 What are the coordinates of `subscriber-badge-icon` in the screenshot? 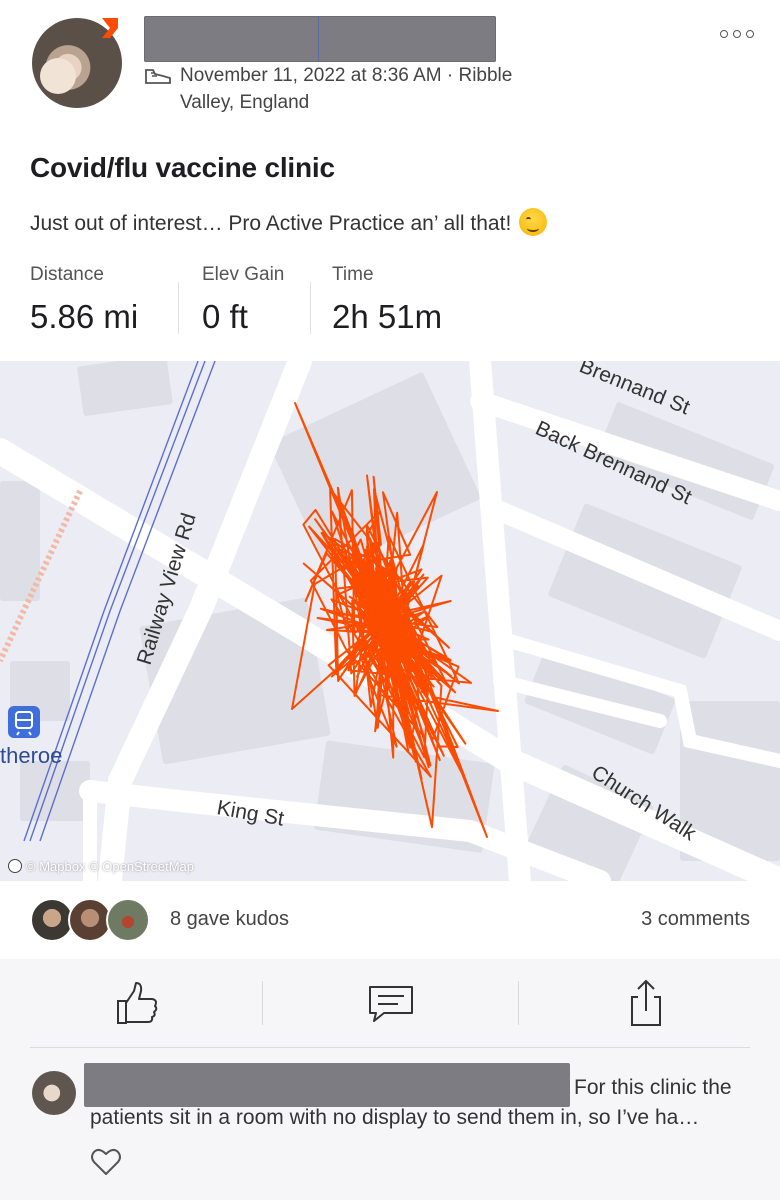 It's located at (110, 28).